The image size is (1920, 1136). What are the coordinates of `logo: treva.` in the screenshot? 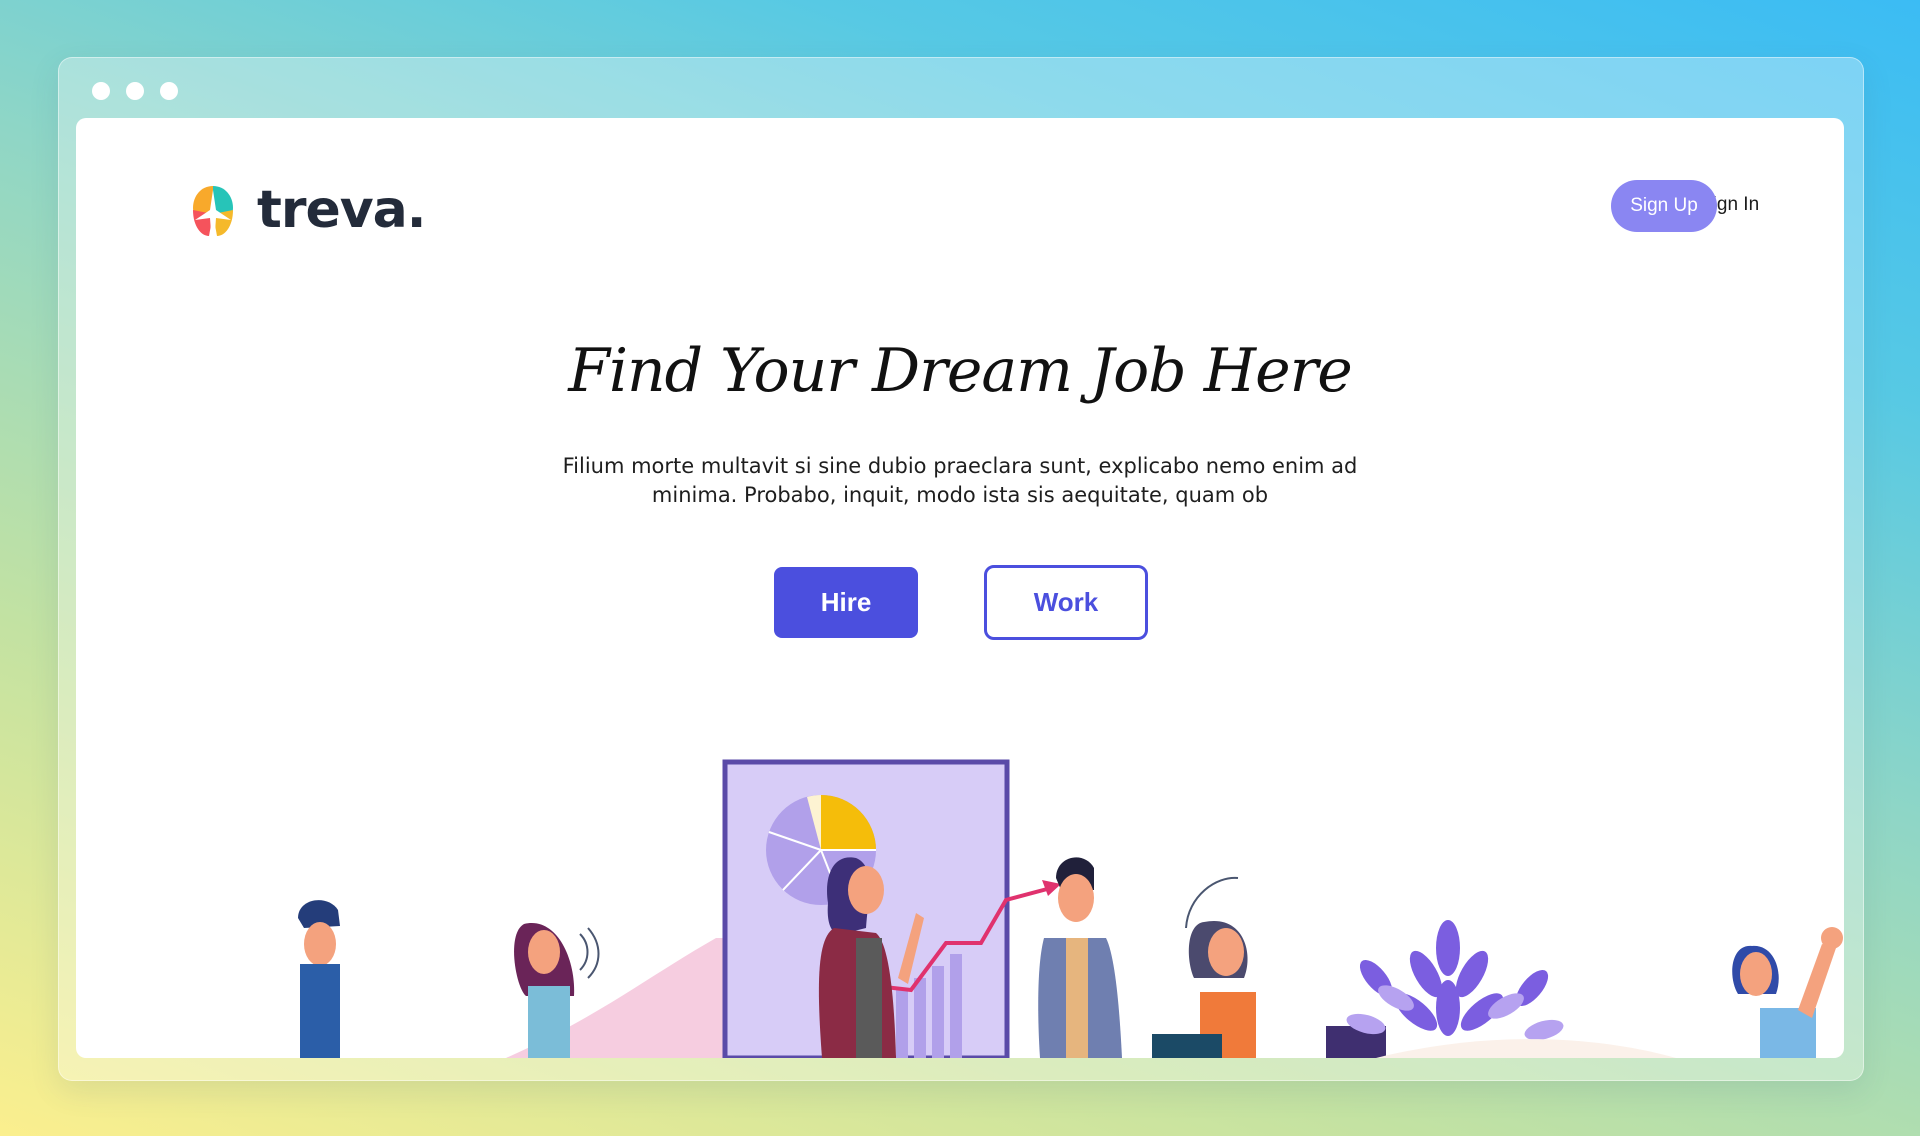 It's located at (305, 210).